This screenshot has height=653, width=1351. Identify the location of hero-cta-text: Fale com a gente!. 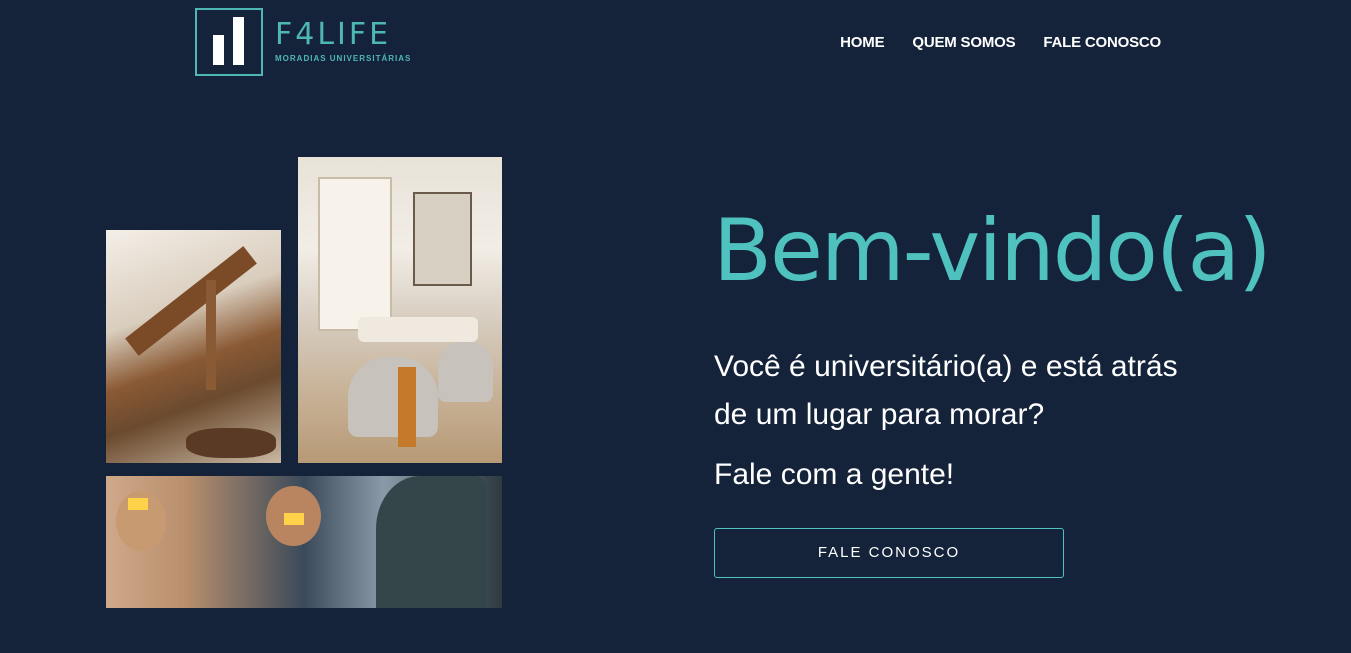
(834, 474).